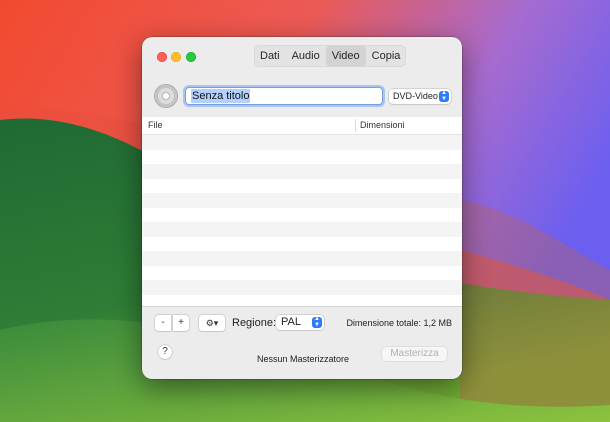  What do you see at coordinates (415, 96) in the screenshot?
I see `format-select-value: DVD-Video` at bounding box center [415, 96].